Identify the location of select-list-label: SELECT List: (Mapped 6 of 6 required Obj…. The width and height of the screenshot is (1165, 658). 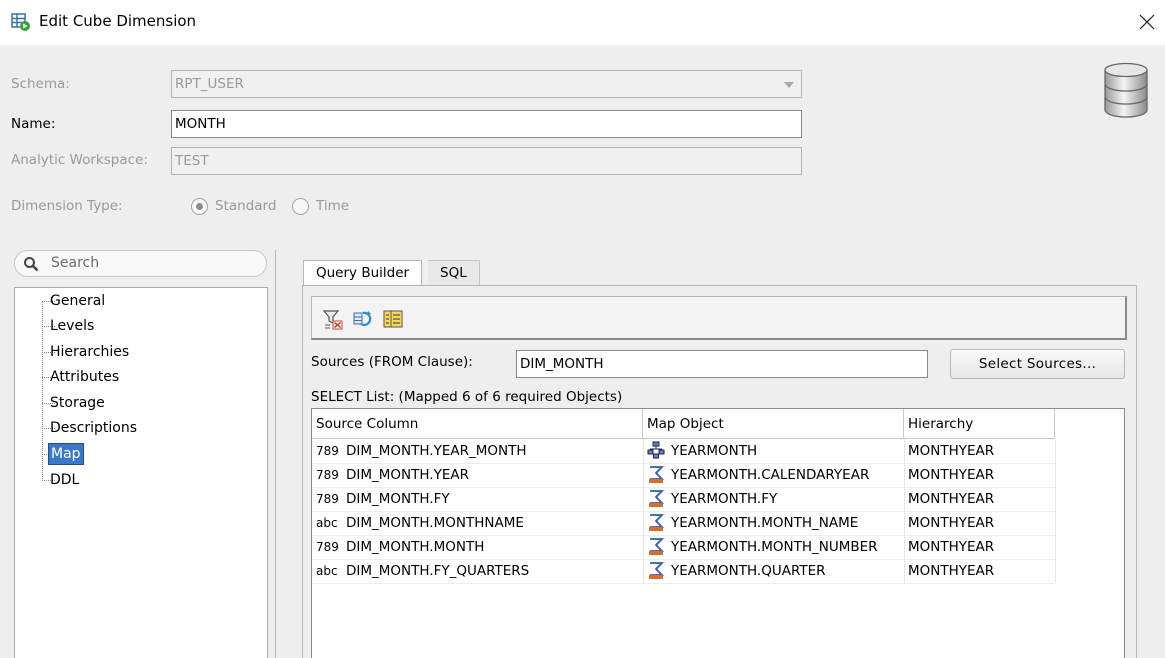
(467, 397).